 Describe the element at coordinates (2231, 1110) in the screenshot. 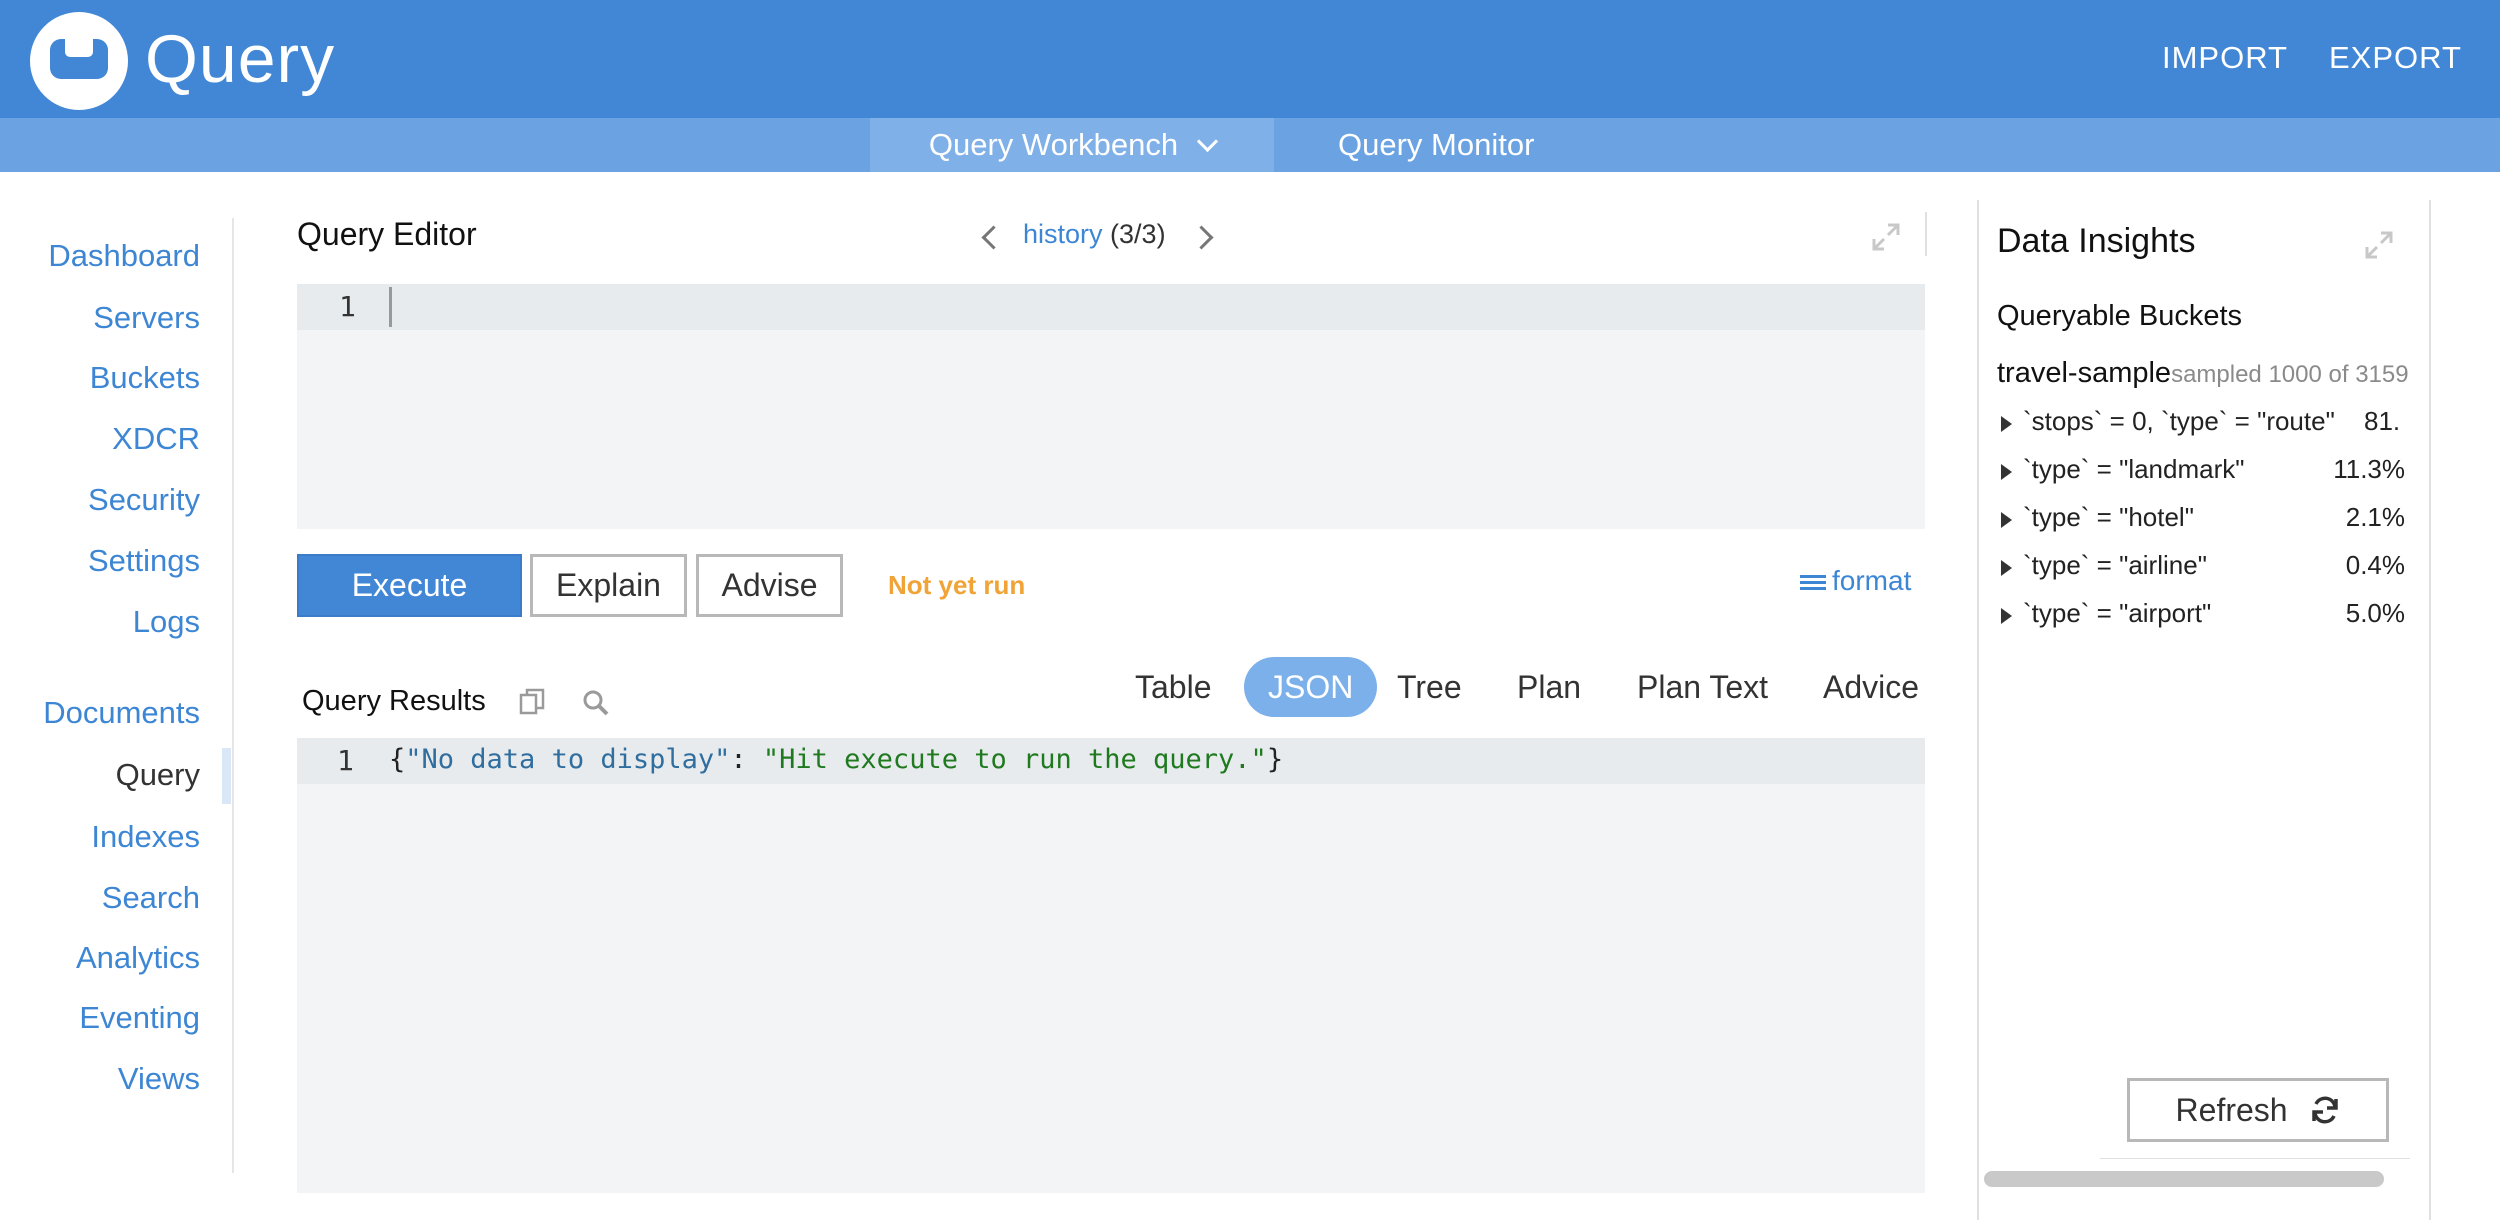

I see `refresh-label: Refresh` at that location.